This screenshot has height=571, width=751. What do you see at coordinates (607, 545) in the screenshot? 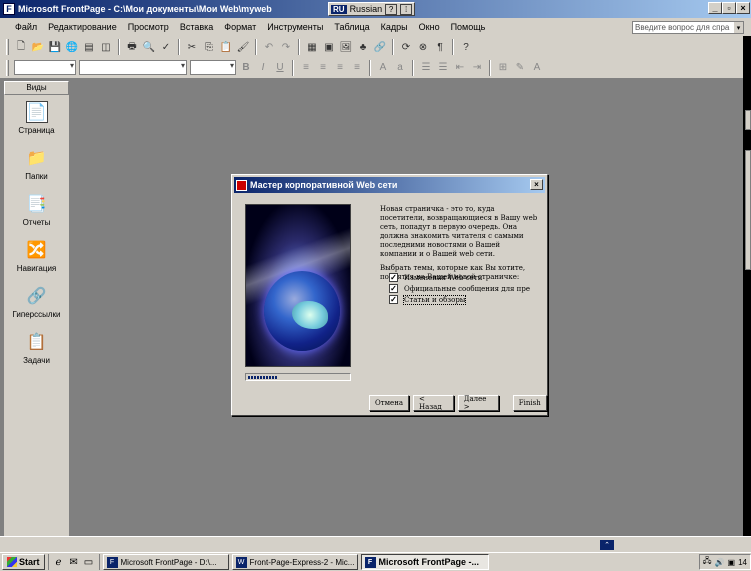
I see `status-indicator-icon: ⌃` at bounding box center [607, 545].